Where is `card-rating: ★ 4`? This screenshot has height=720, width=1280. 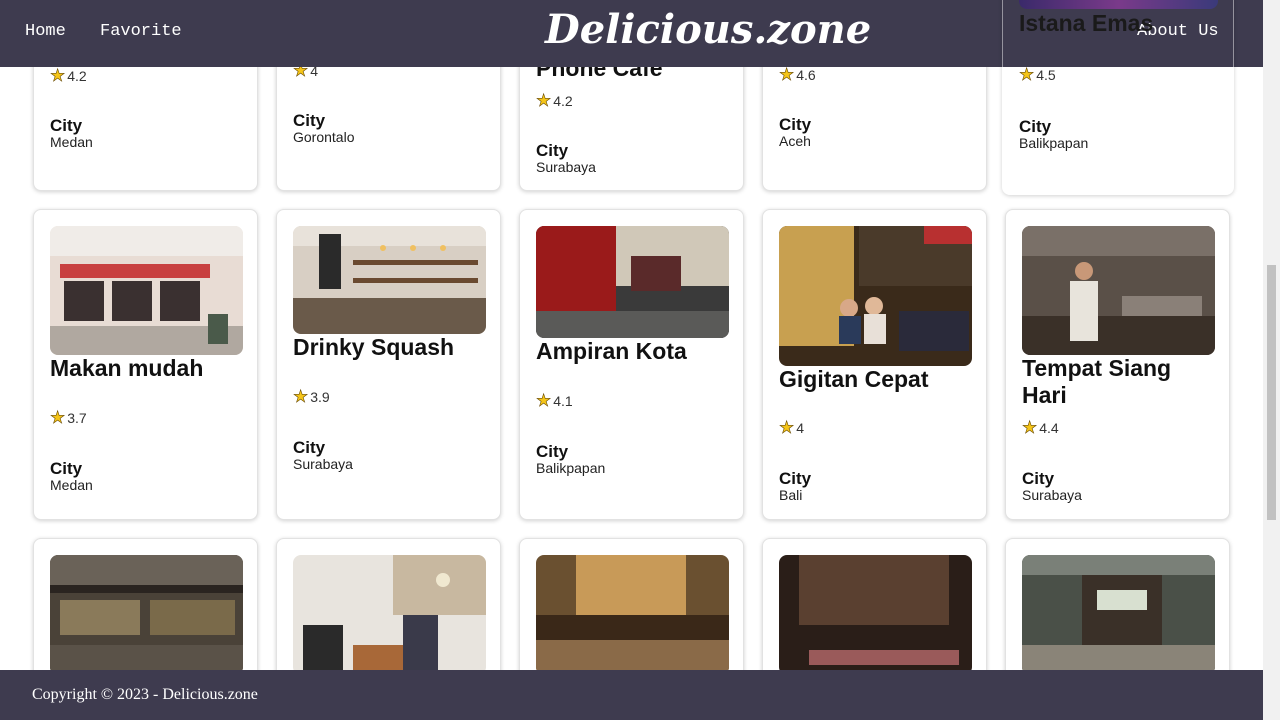
card-rating: ★ 4 is located at coordinates (792, 427).